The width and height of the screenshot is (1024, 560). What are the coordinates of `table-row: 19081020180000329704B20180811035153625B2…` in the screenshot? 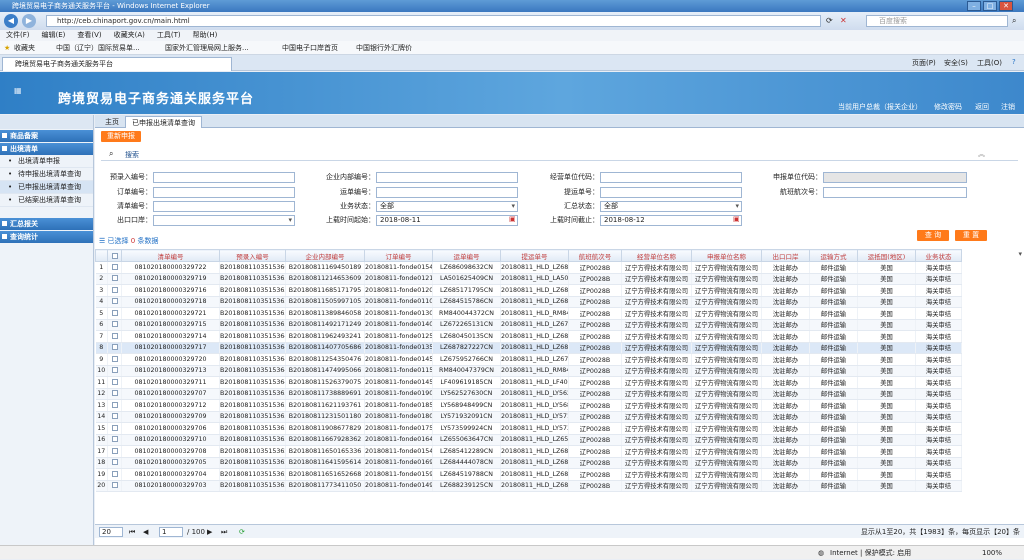 It's located at (560, 475).